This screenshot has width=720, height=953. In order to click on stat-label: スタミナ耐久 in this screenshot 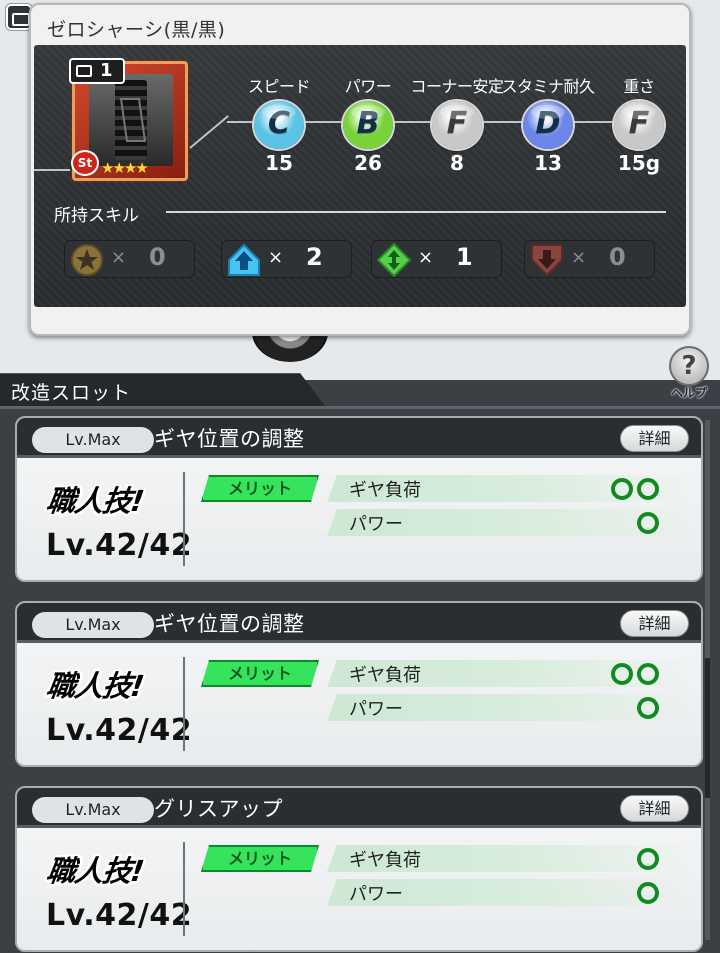, I will do `click(548, 86)`.